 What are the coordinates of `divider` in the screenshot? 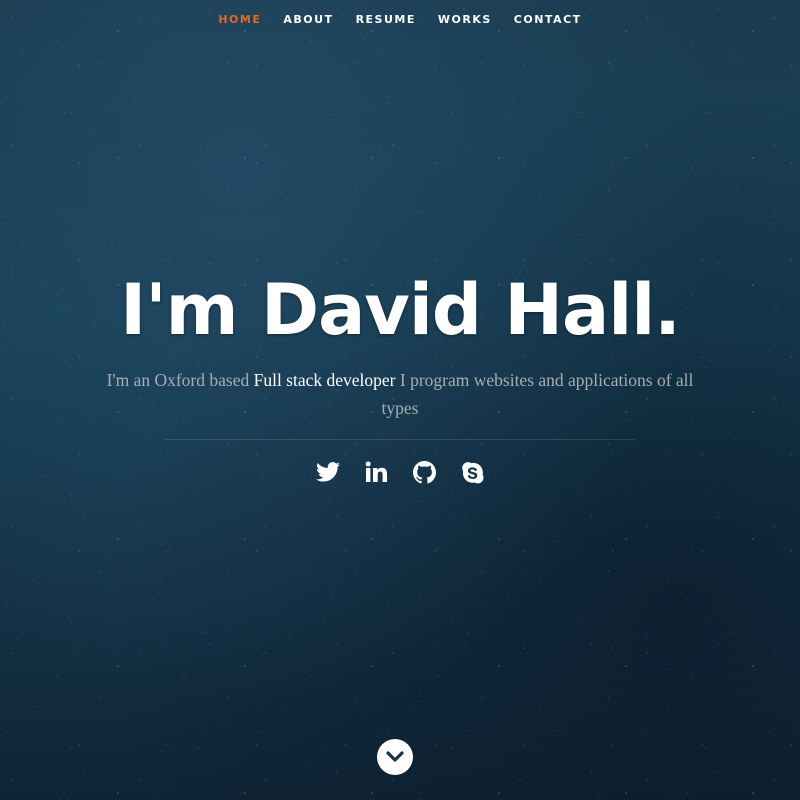 It's located at (400, 439).